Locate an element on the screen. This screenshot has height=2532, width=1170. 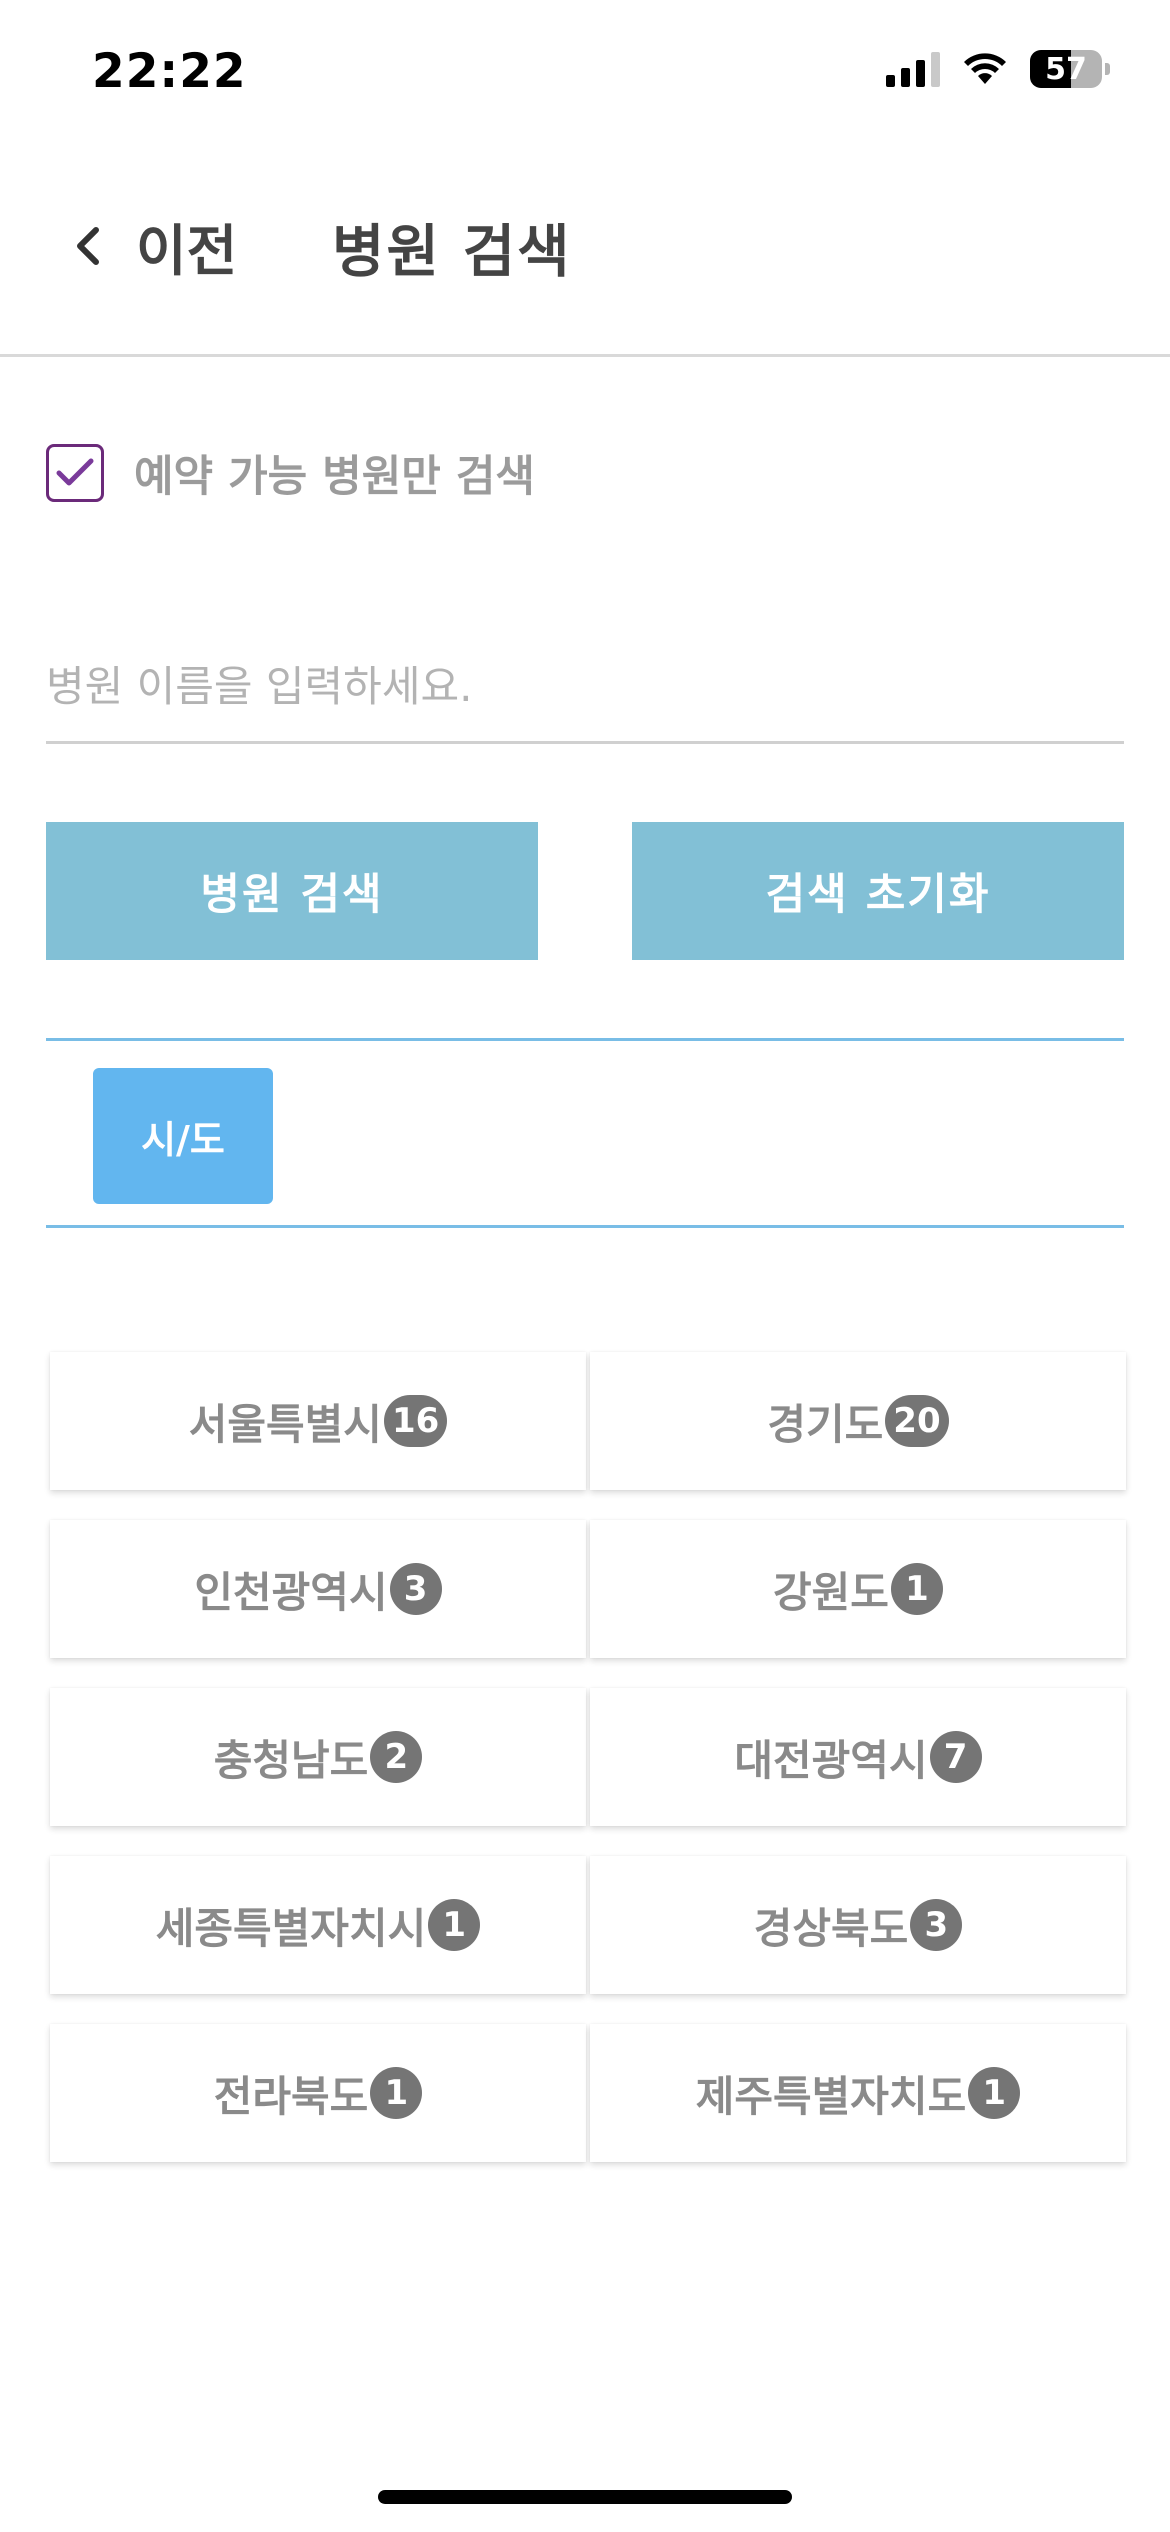
signal-icon is located at coordinates (913, 69).